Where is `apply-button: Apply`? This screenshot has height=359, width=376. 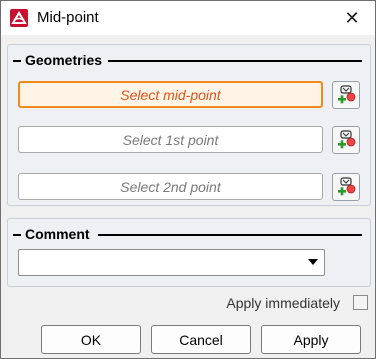 apply-button: Apply is located at coordinates (311, 339).